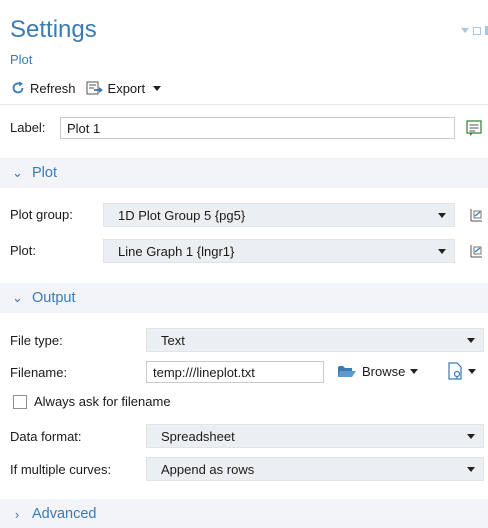 The height and width of the screenshot is (528, 488). Describe the element at coordinates (157, 88) in the screenshot. I see `export-dropdown-caret-icon` at that location.